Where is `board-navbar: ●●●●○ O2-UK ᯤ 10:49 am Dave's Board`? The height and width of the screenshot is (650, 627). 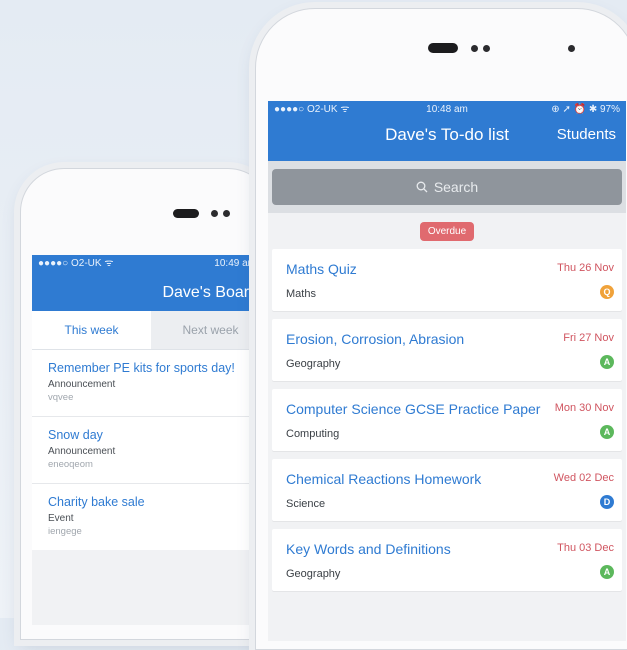
board-navbar: ●●●●○ O2-UK ᯤ 10:49 am Dave's Board is located at coordinates (151, 283).